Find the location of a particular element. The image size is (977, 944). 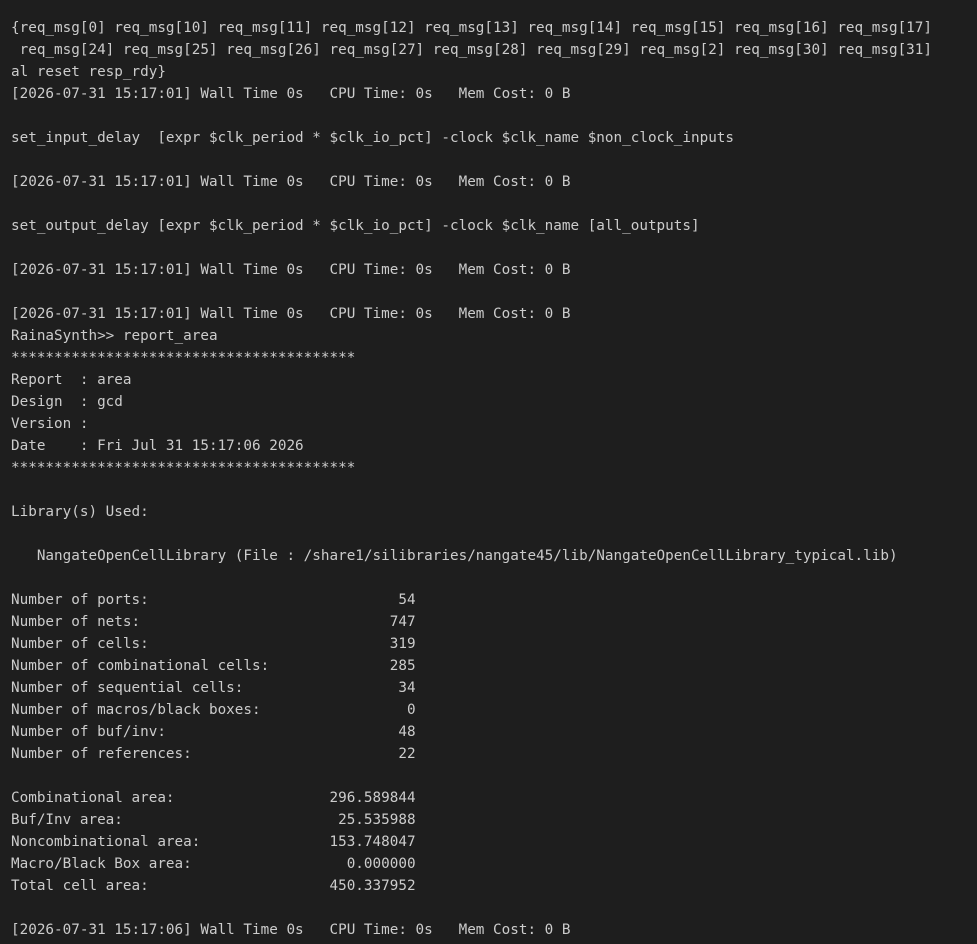

terminal-line: Noncombinational area: 153.748047 is located at coordinates (213, 842).